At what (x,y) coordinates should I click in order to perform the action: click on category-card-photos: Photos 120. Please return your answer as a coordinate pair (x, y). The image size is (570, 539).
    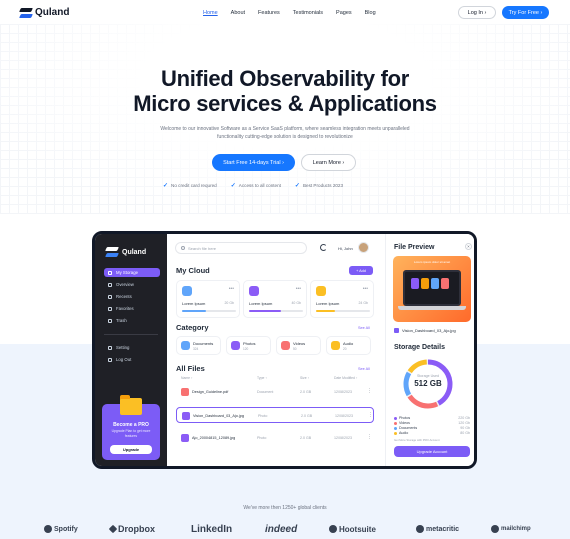
    Looking at the image, I should click on (248, 345).